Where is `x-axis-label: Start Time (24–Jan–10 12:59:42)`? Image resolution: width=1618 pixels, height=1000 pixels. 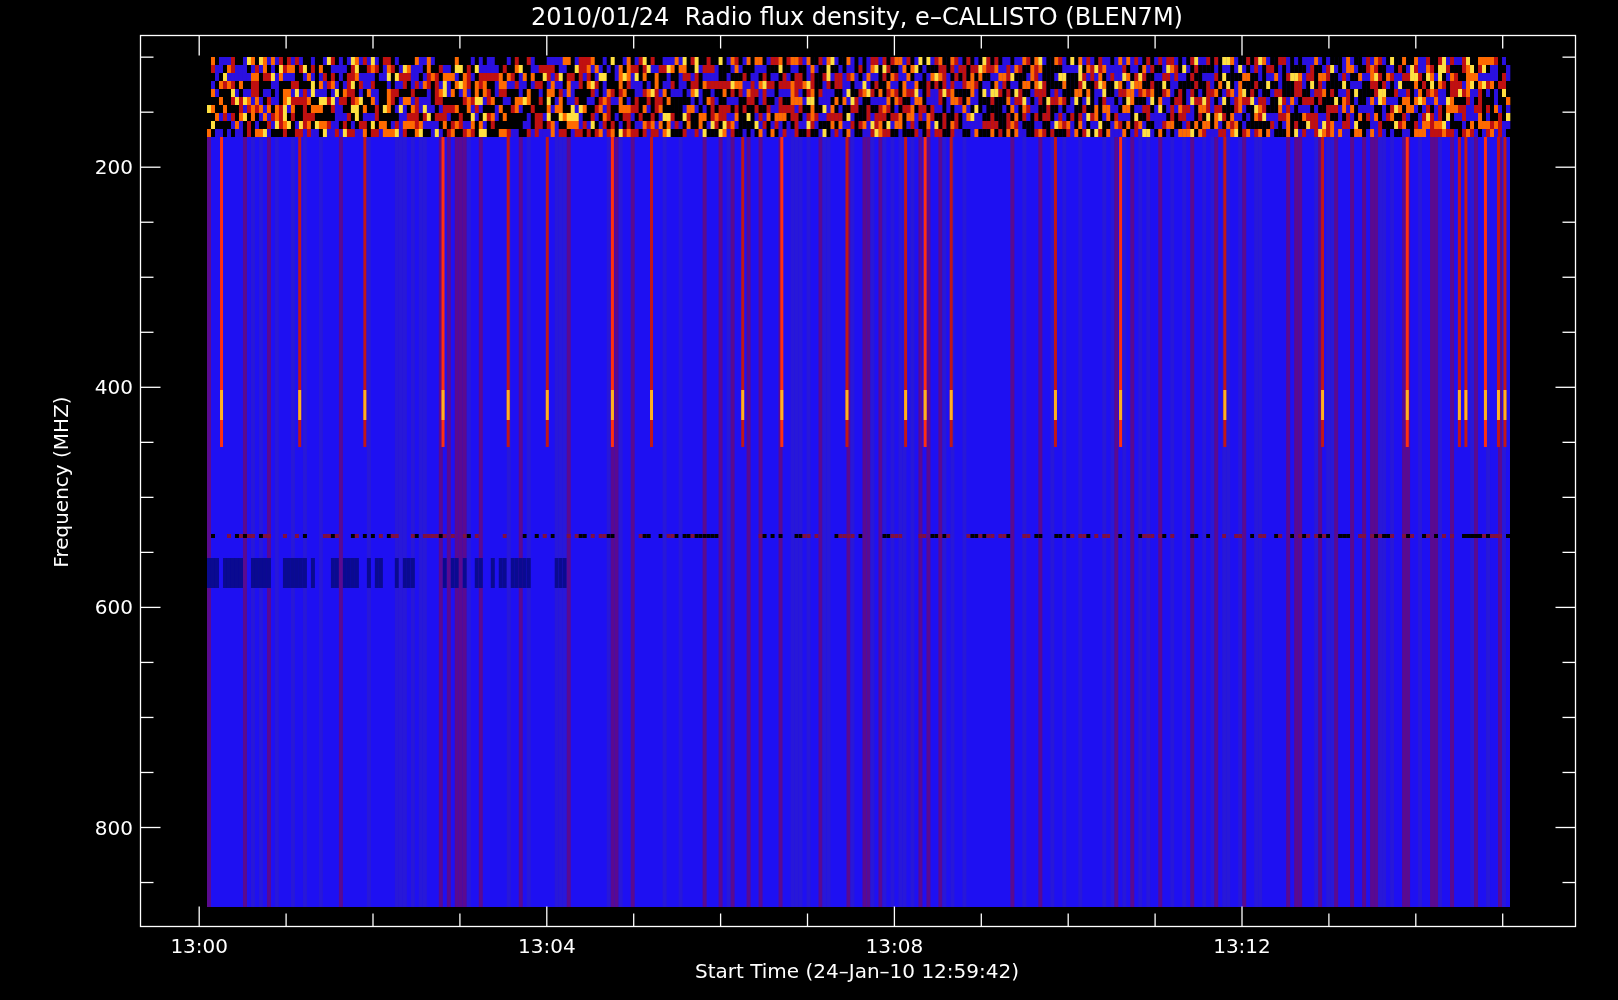 x-axis-label: Start Time (24–Jan–10 12:59:42) is located at coordinates (857, 971).